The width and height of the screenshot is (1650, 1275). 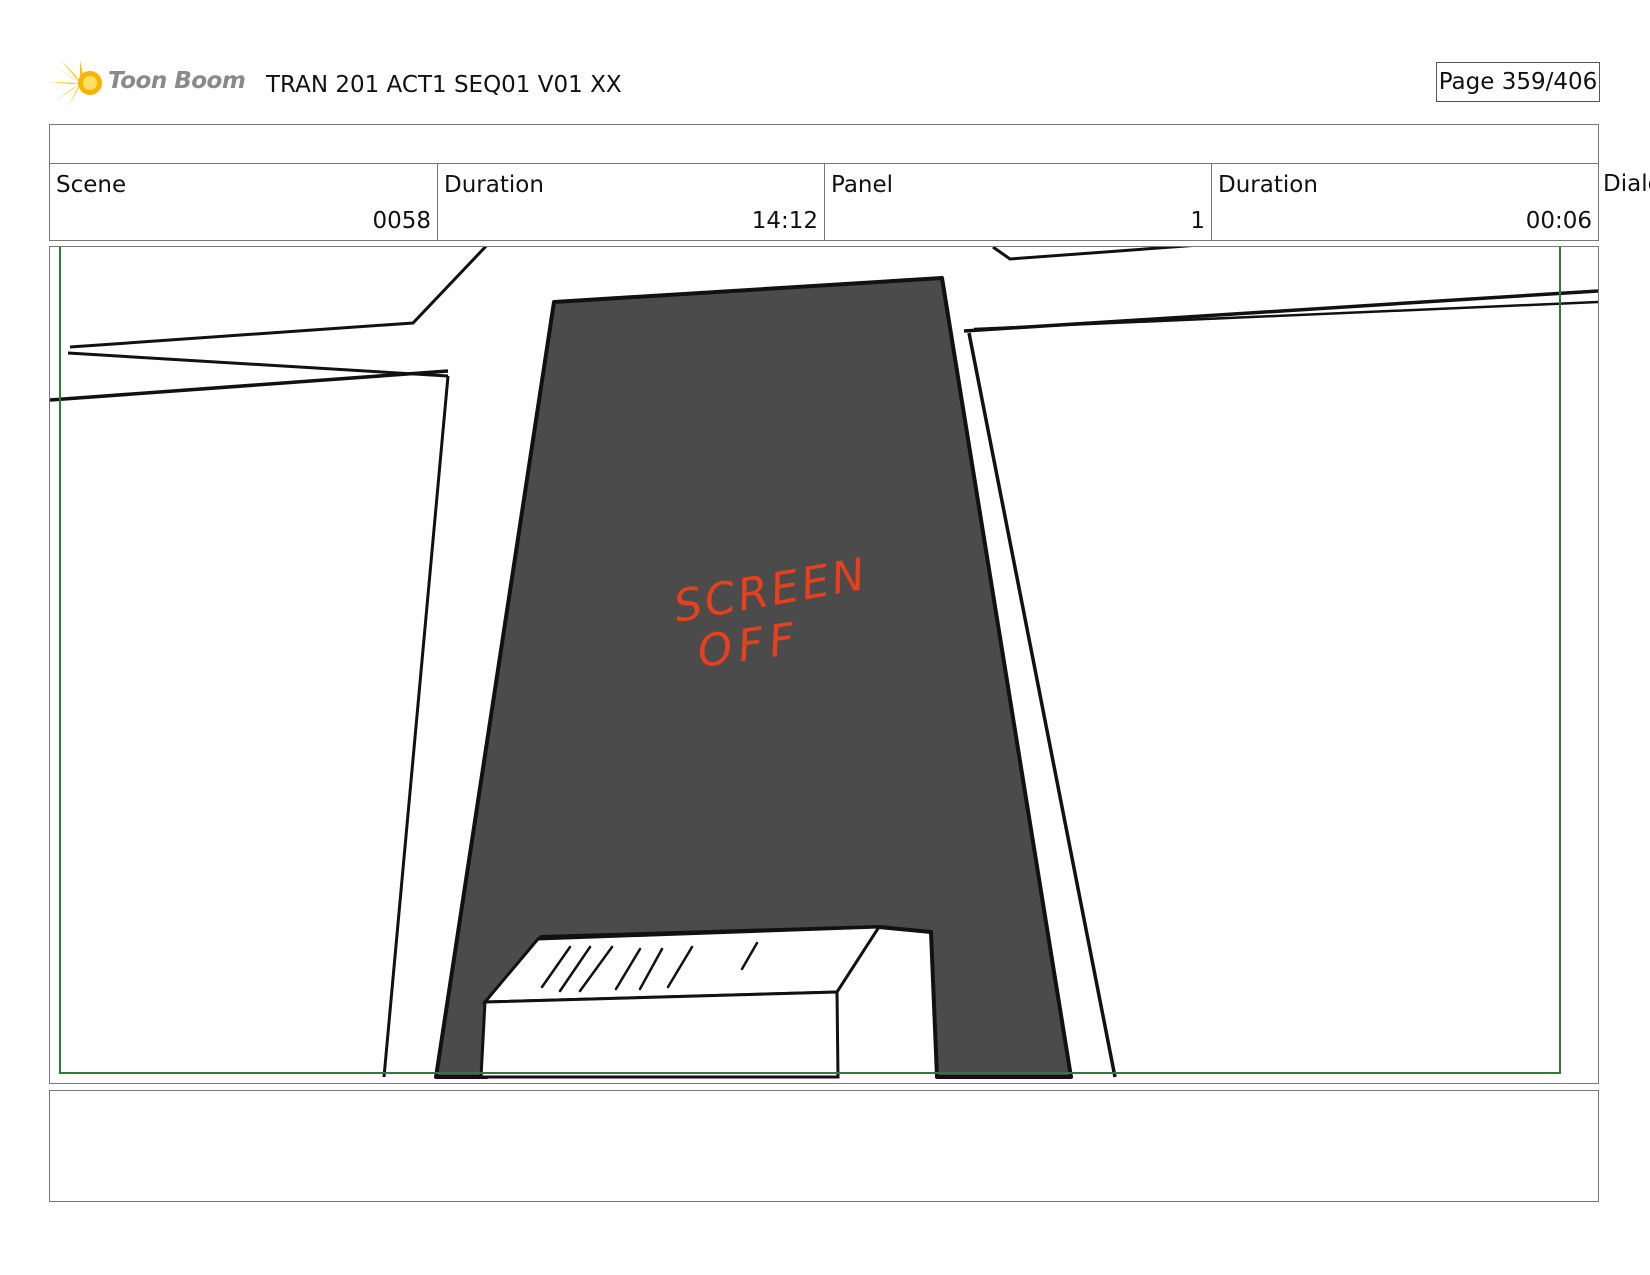 I want to click on sunburst-icon, so click(x=76, y=83).